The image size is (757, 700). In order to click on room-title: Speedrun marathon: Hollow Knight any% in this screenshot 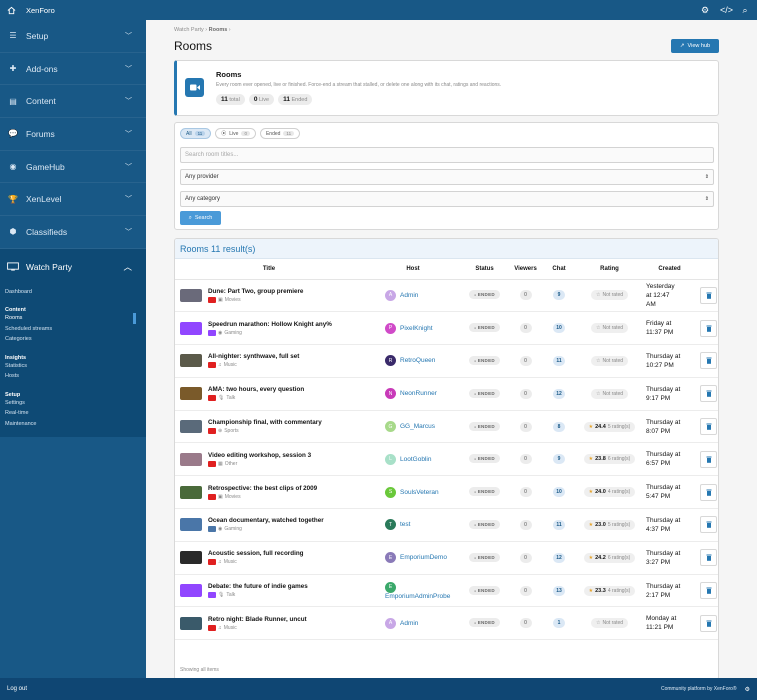, I will do `click(270, 324)`.